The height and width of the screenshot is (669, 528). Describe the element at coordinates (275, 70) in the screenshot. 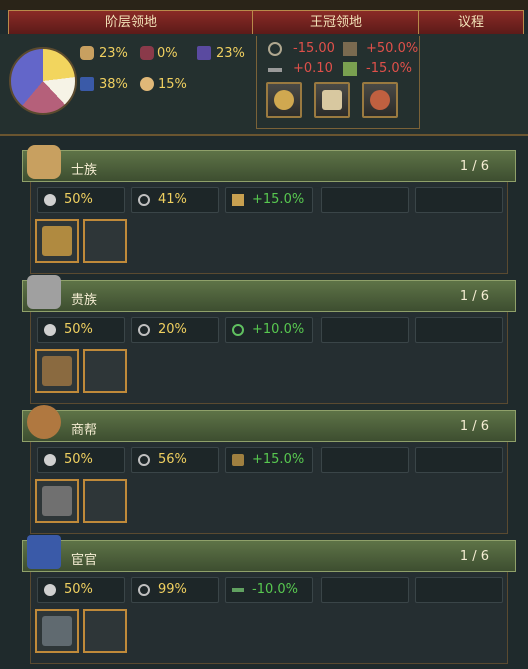

I see `sword-icon` at that location.